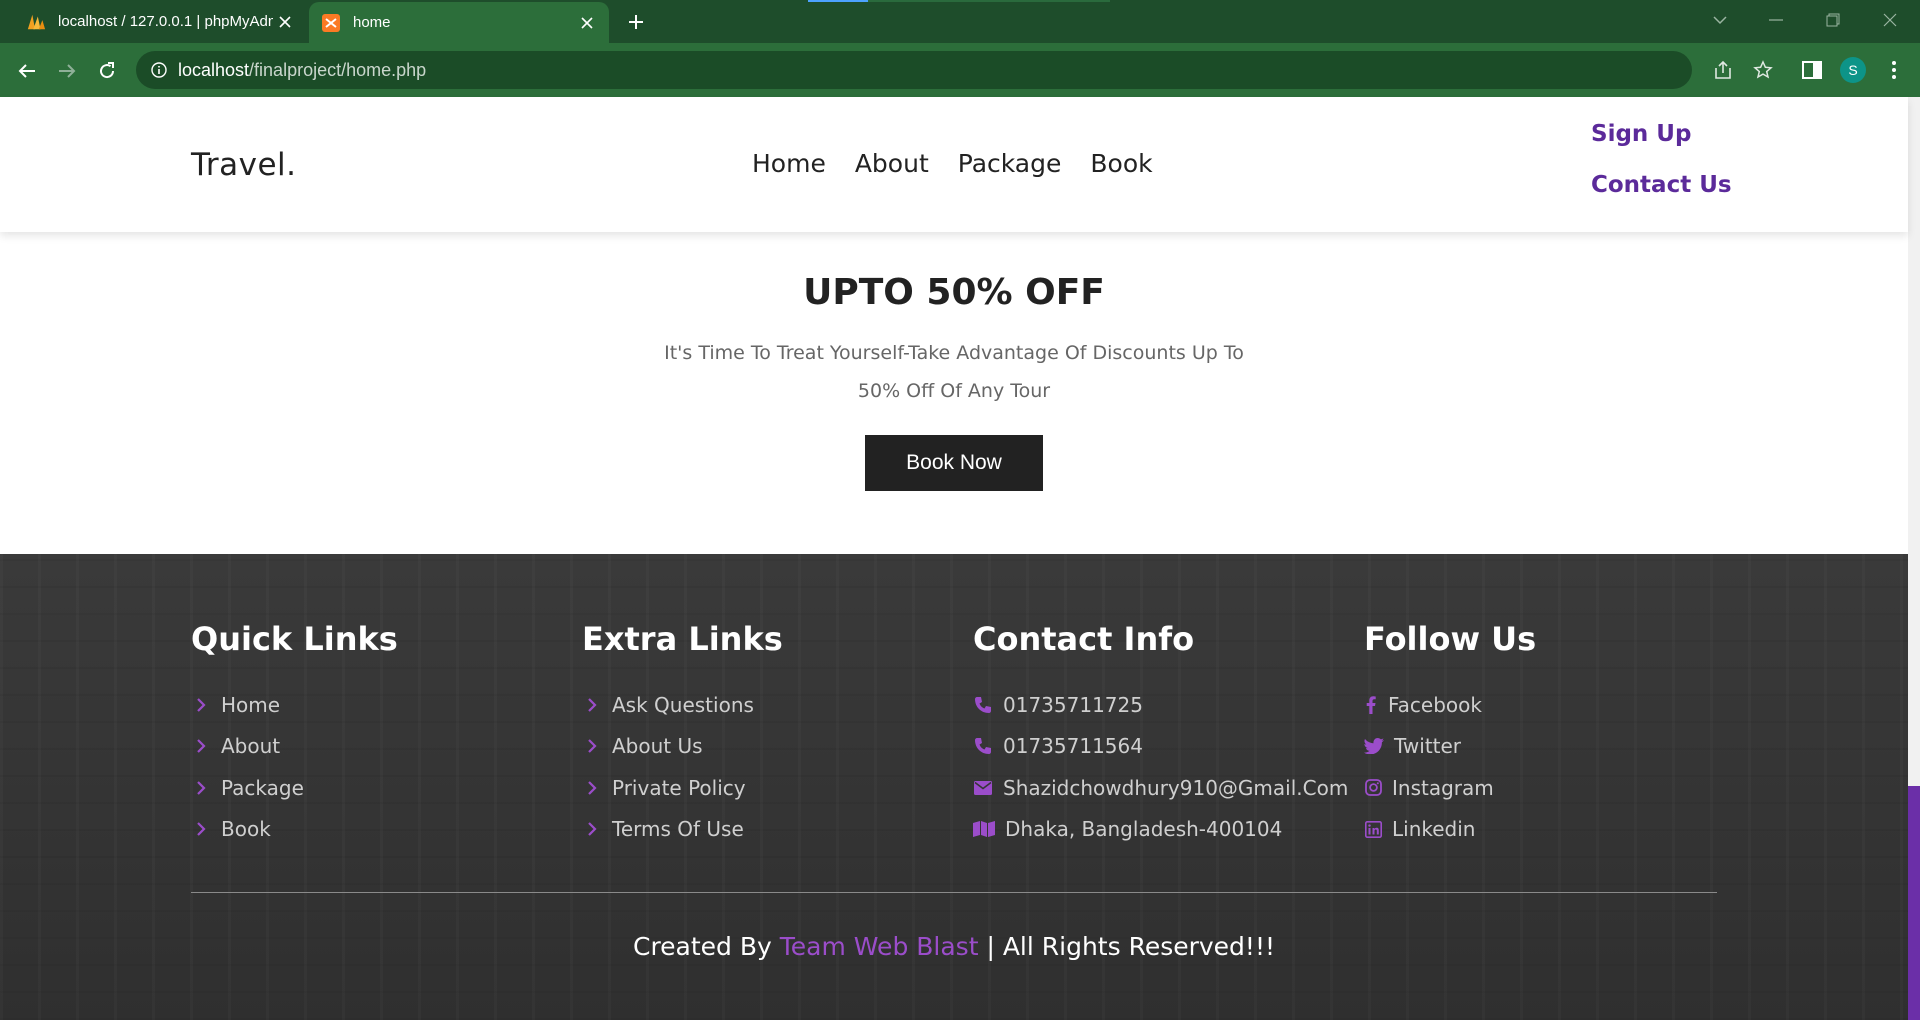 The image size is (1920, 1020). I want to click on tab-home: home, so click(459, 22).